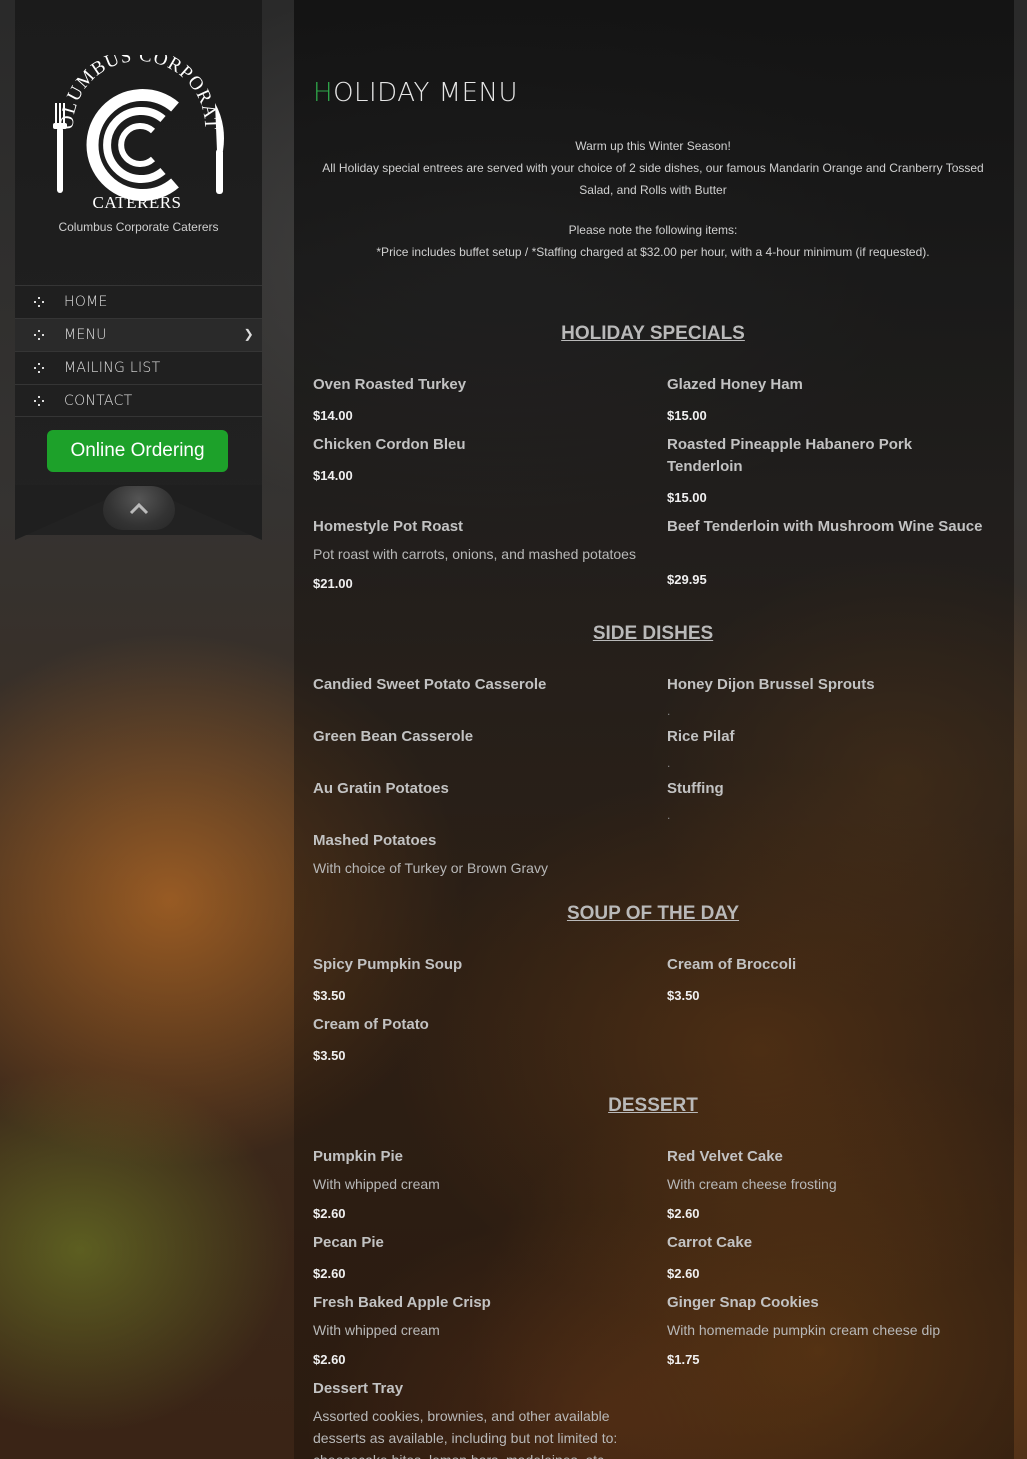  I want to click on menu-item-desc: With homemade pumpkin cream cheese dip, so click(804, 1330).